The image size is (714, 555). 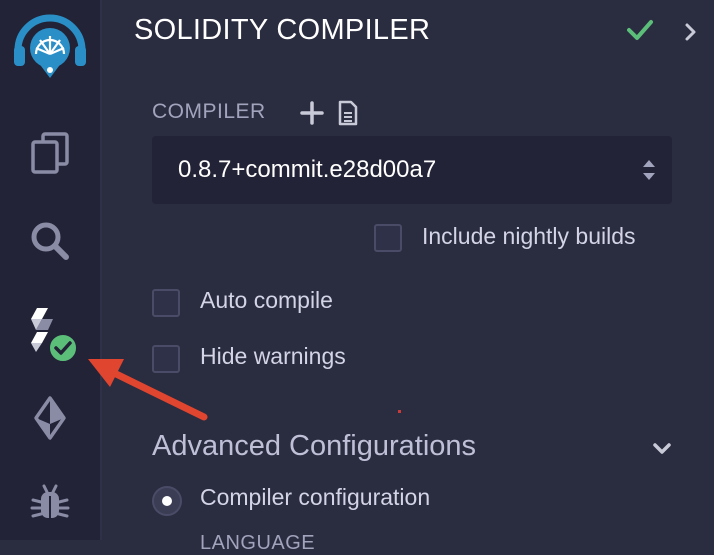 What do you see at coordinates (258, 543) in the screenshot?
I see `language-label: LANGUAGE` at bounding box center [258, 543].